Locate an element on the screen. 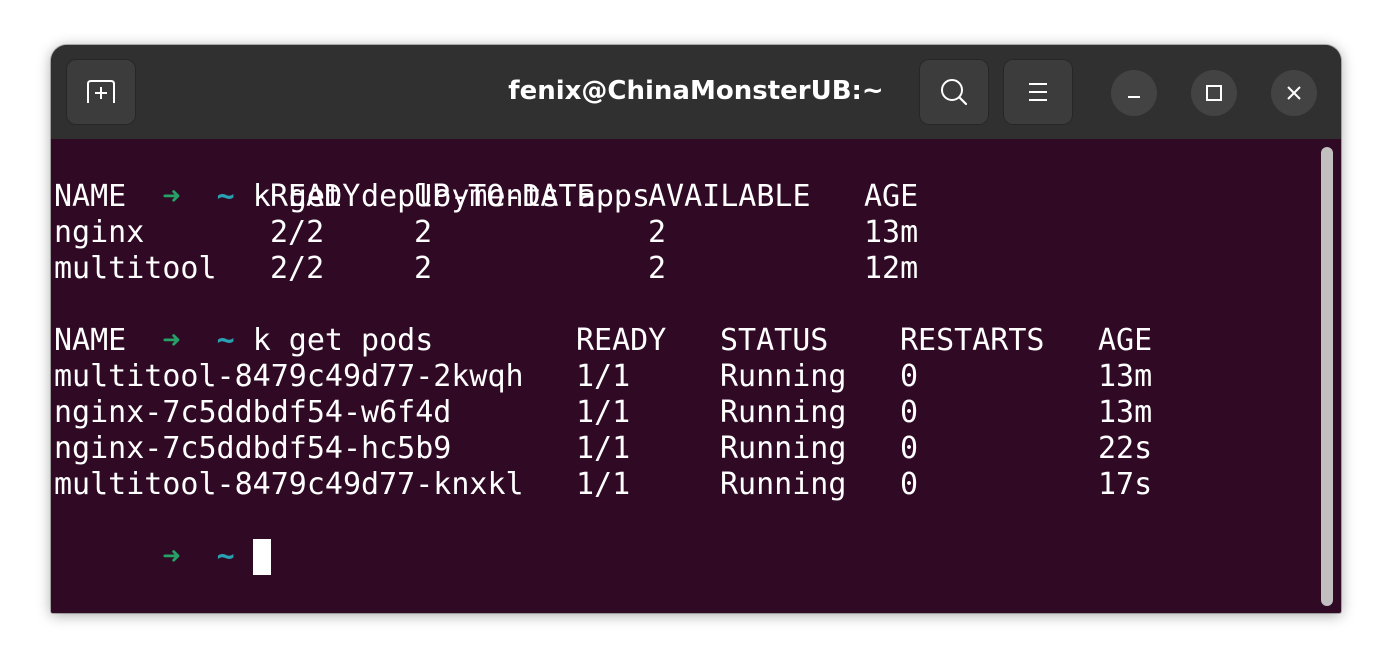 The width and height of the screenshot is (1392, 670). column-header: RESTARTS is located at coordinates (972, 340).